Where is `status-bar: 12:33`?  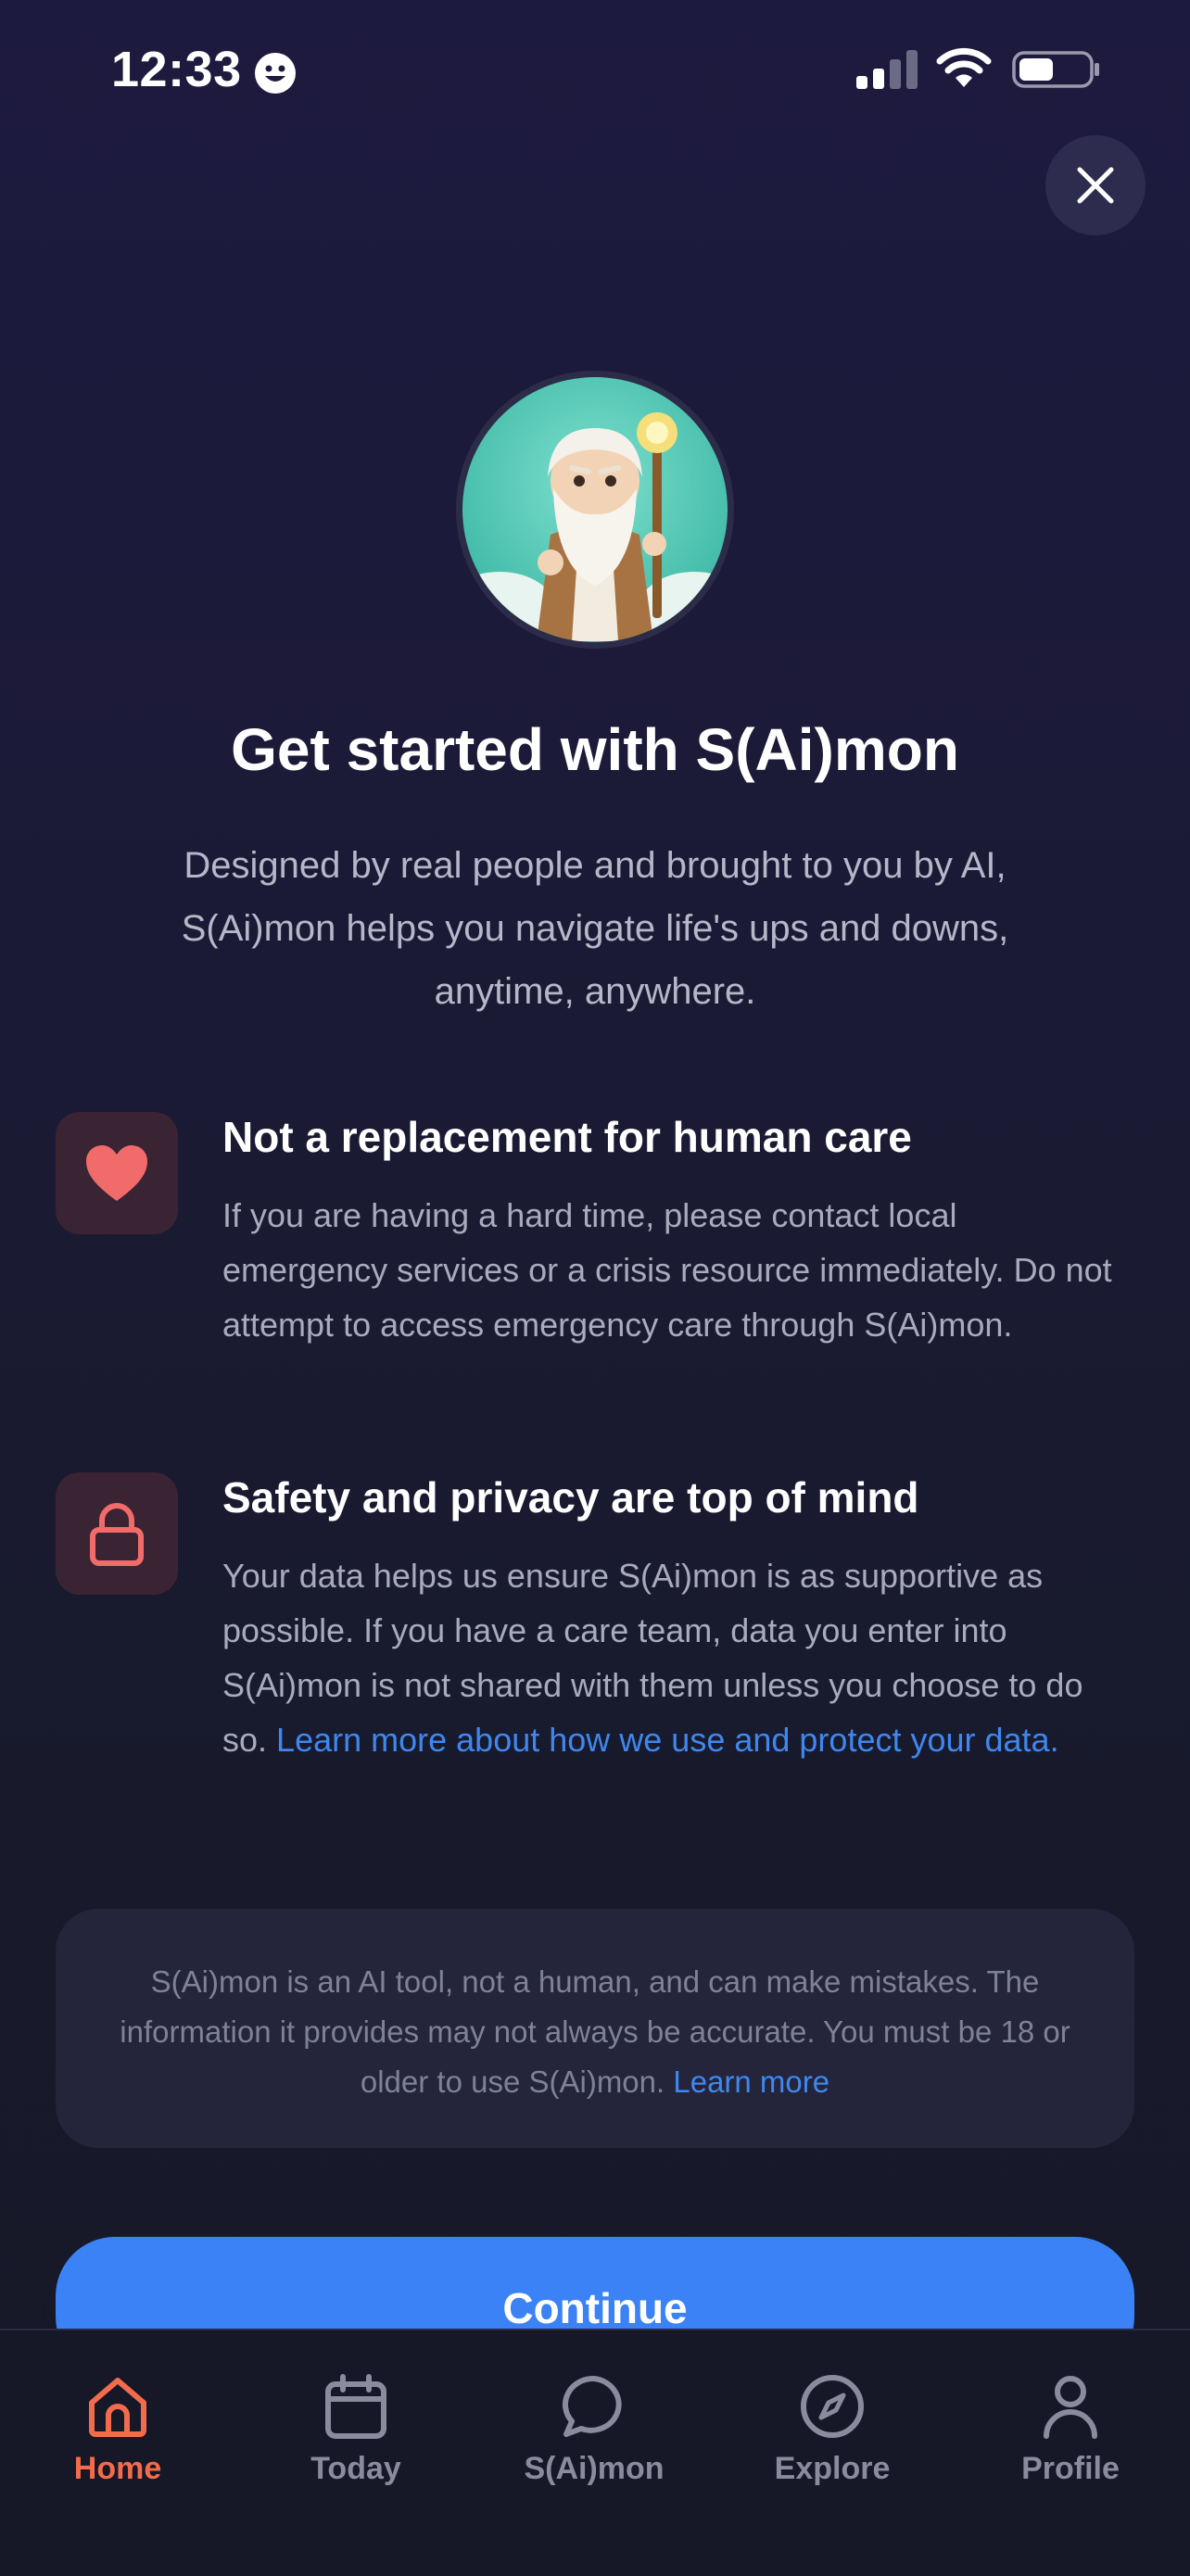
status-bar: 12:33 is located at coordinates (595, 69).